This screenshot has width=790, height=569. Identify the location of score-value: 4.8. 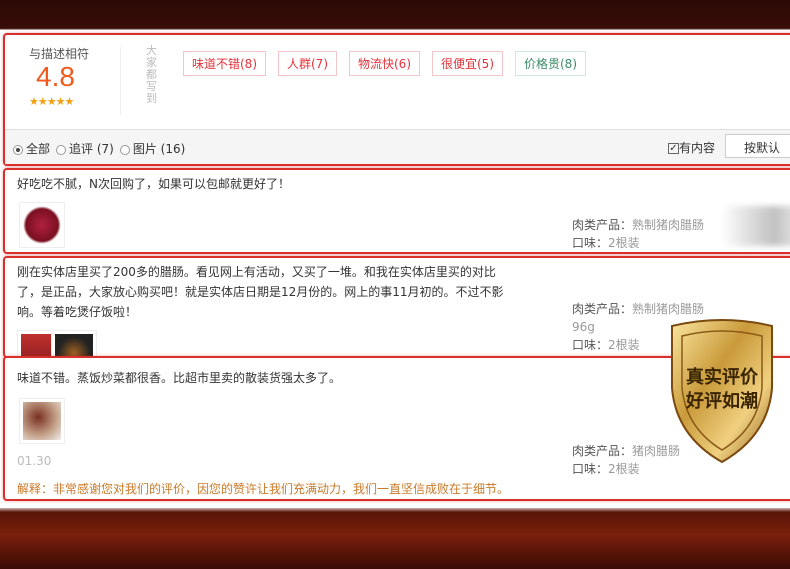
(55, 76).